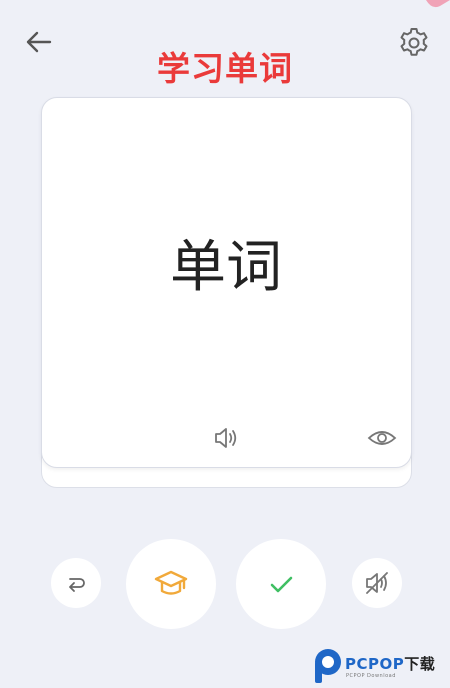 This screenshot has height=688, width=450. What do you see at coordinates (225, 45) in the screenshot?
I see `top-bar: 学习单词` at bounding box center [225, 45].